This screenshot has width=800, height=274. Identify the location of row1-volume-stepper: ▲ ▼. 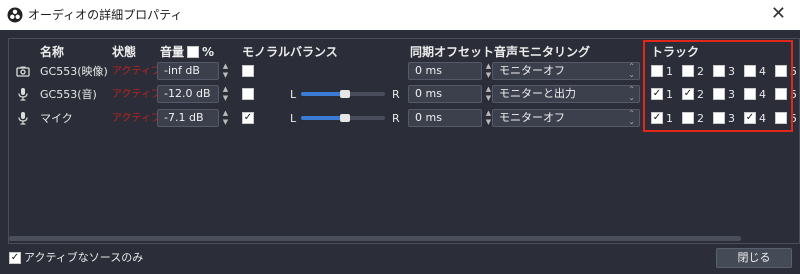
(225, 71).